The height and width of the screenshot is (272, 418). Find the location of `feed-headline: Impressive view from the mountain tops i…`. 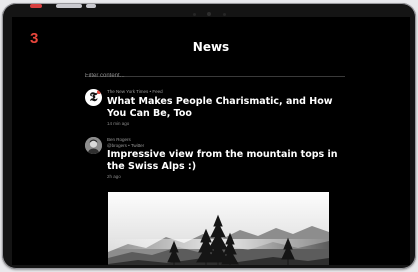

feed-headline: Impressive view from the mountain tops i… is located at coordinates (231, 161).